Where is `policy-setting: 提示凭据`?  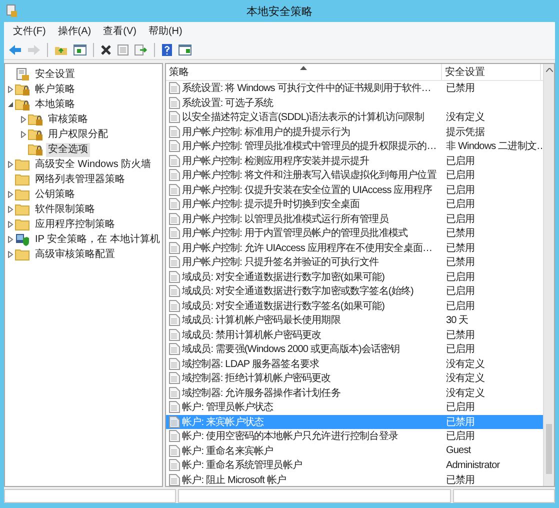 policy-setting: 提示凭据 is located at coordinates (465, 132).